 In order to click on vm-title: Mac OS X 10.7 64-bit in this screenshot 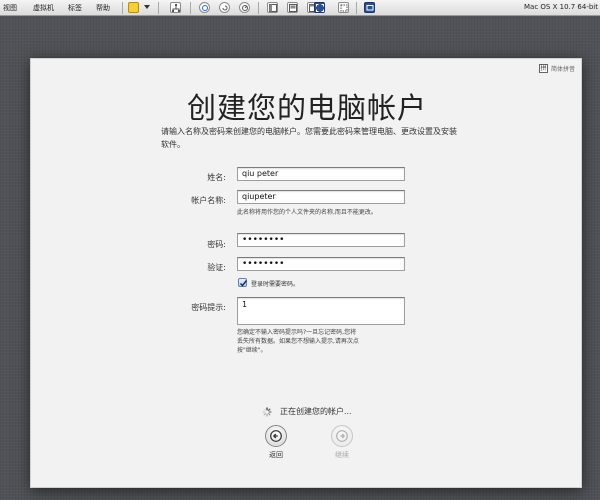, I will do `click(561, 7)`.